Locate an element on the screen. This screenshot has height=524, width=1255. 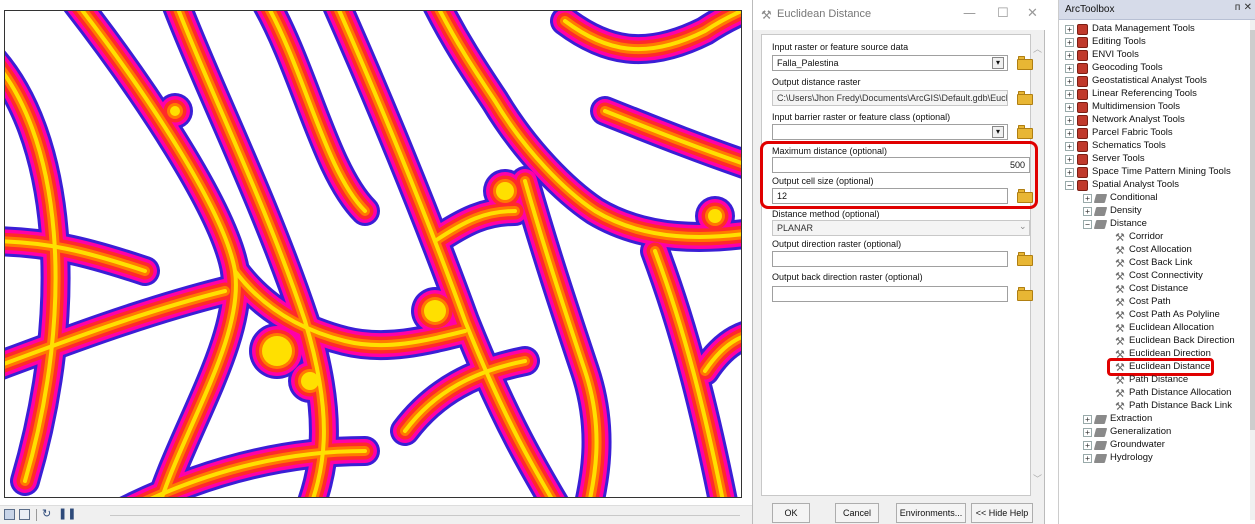
toolbox-scrollbar is located at coordinates (1252, 270).